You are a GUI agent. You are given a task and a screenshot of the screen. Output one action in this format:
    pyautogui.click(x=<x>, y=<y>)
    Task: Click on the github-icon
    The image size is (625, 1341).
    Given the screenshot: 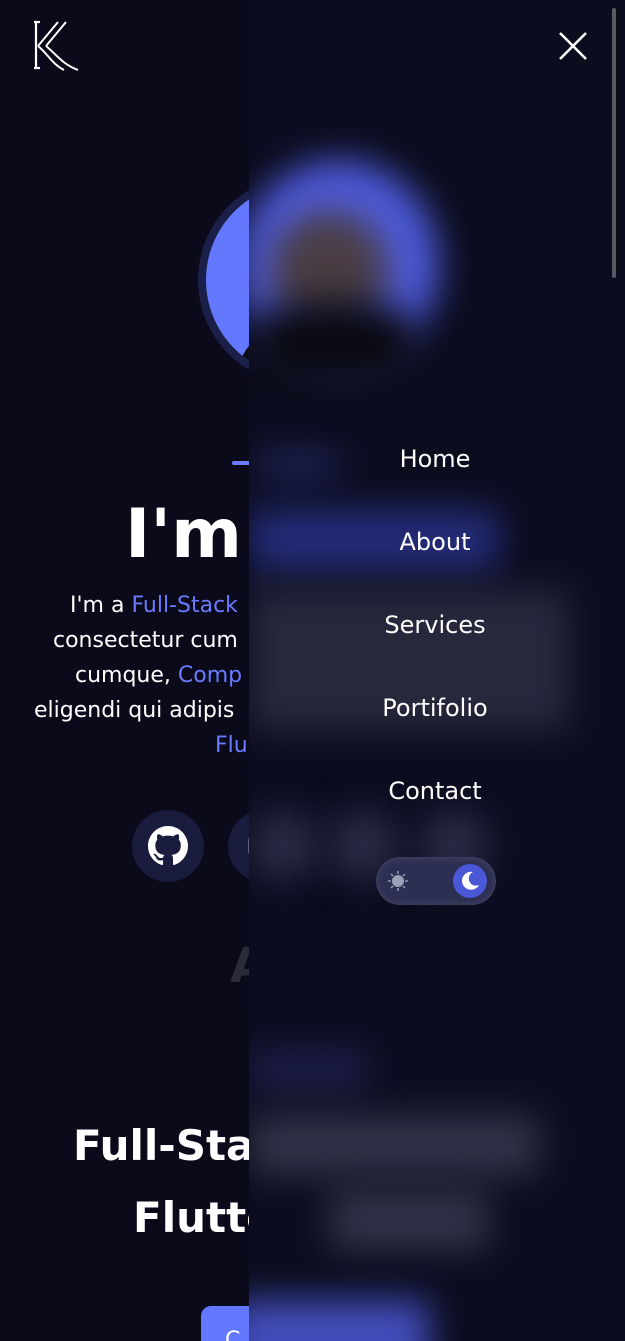 What is the action you would take?
    pyautogui.click(x=168, y=846)
    